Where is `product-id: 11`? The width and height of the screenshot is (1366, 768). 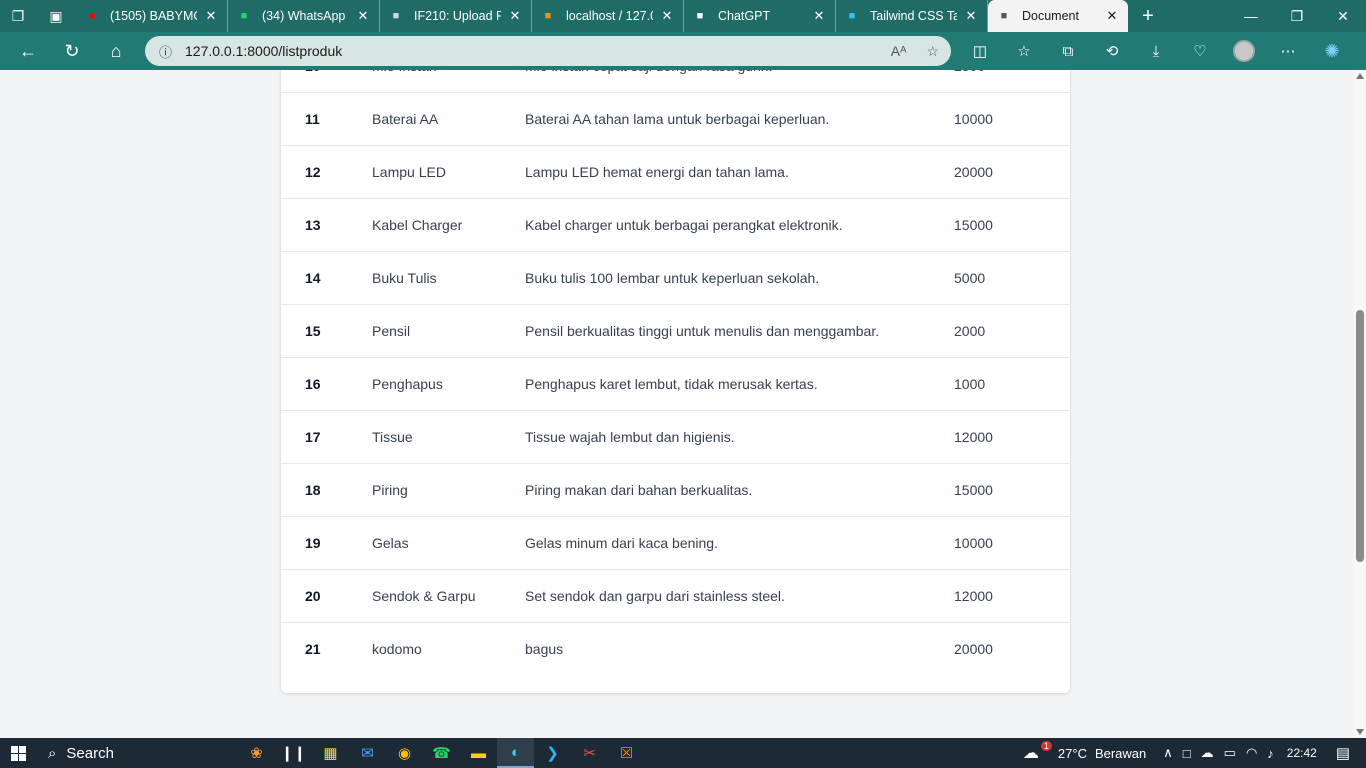 product-id: 11 is located at coordinates (312, 119).